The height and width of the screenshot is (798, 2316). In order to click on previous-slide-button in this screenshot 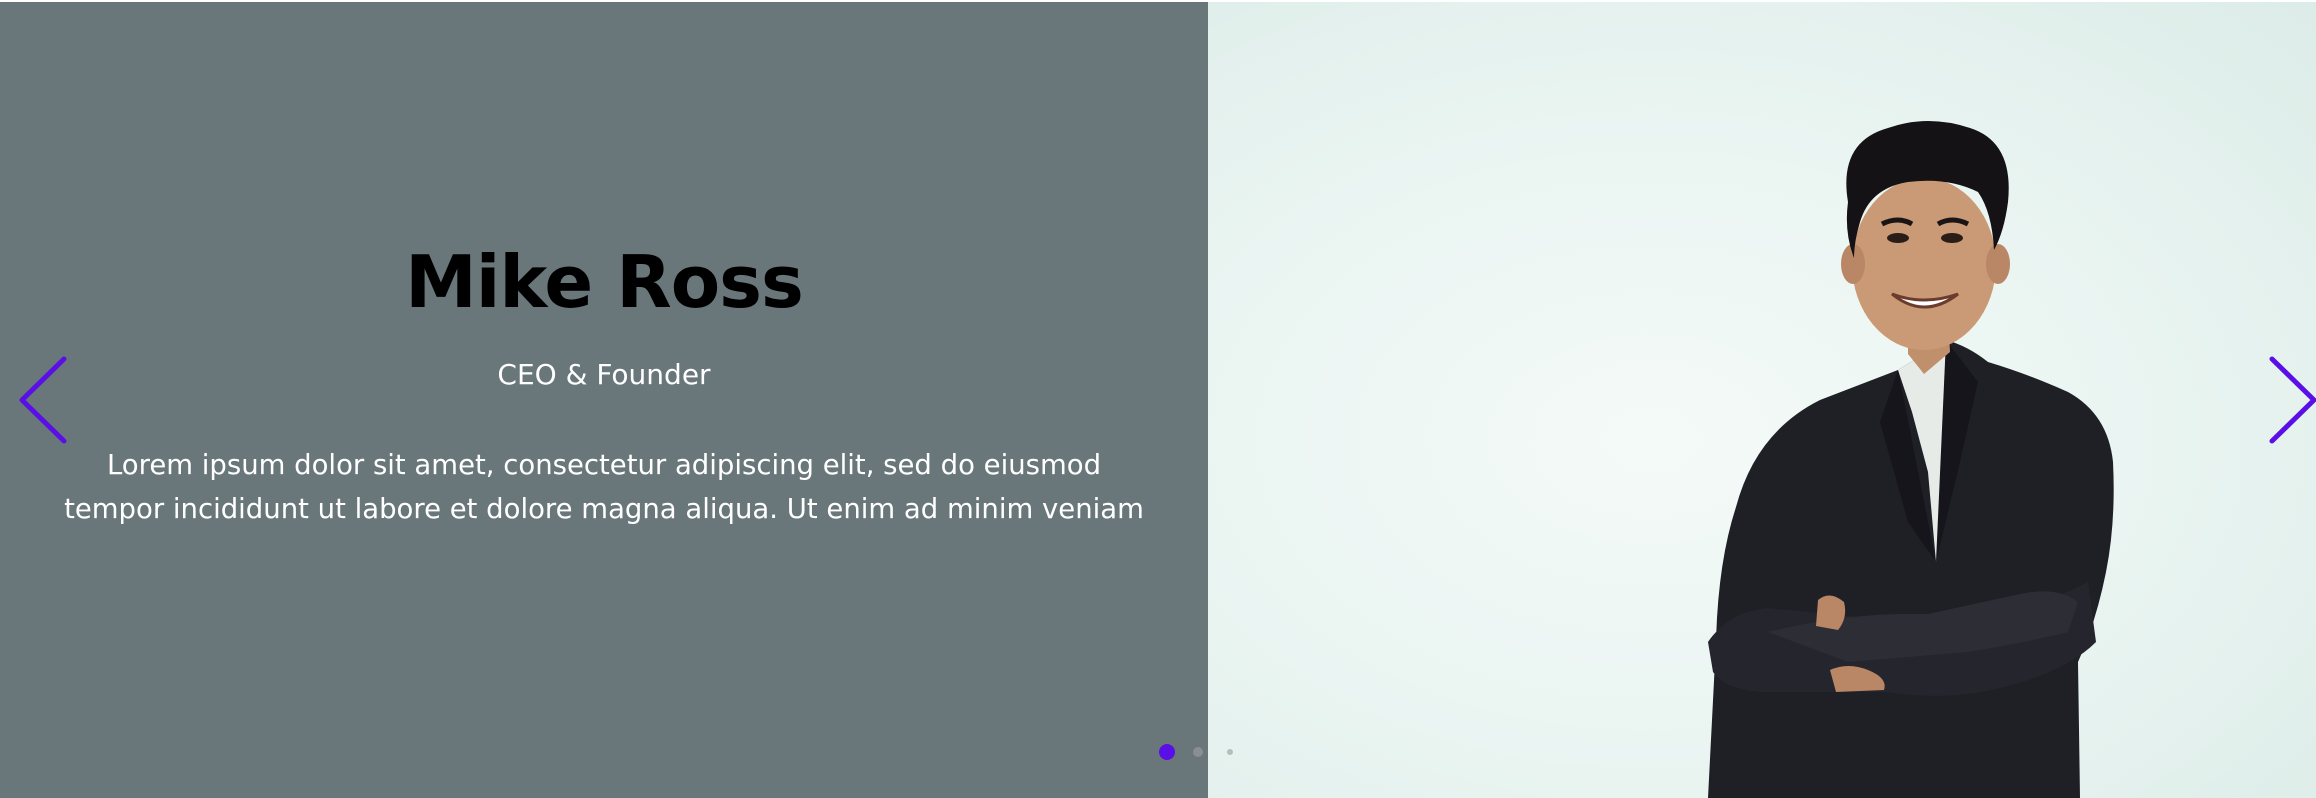, I will do `click(44, 400)`.